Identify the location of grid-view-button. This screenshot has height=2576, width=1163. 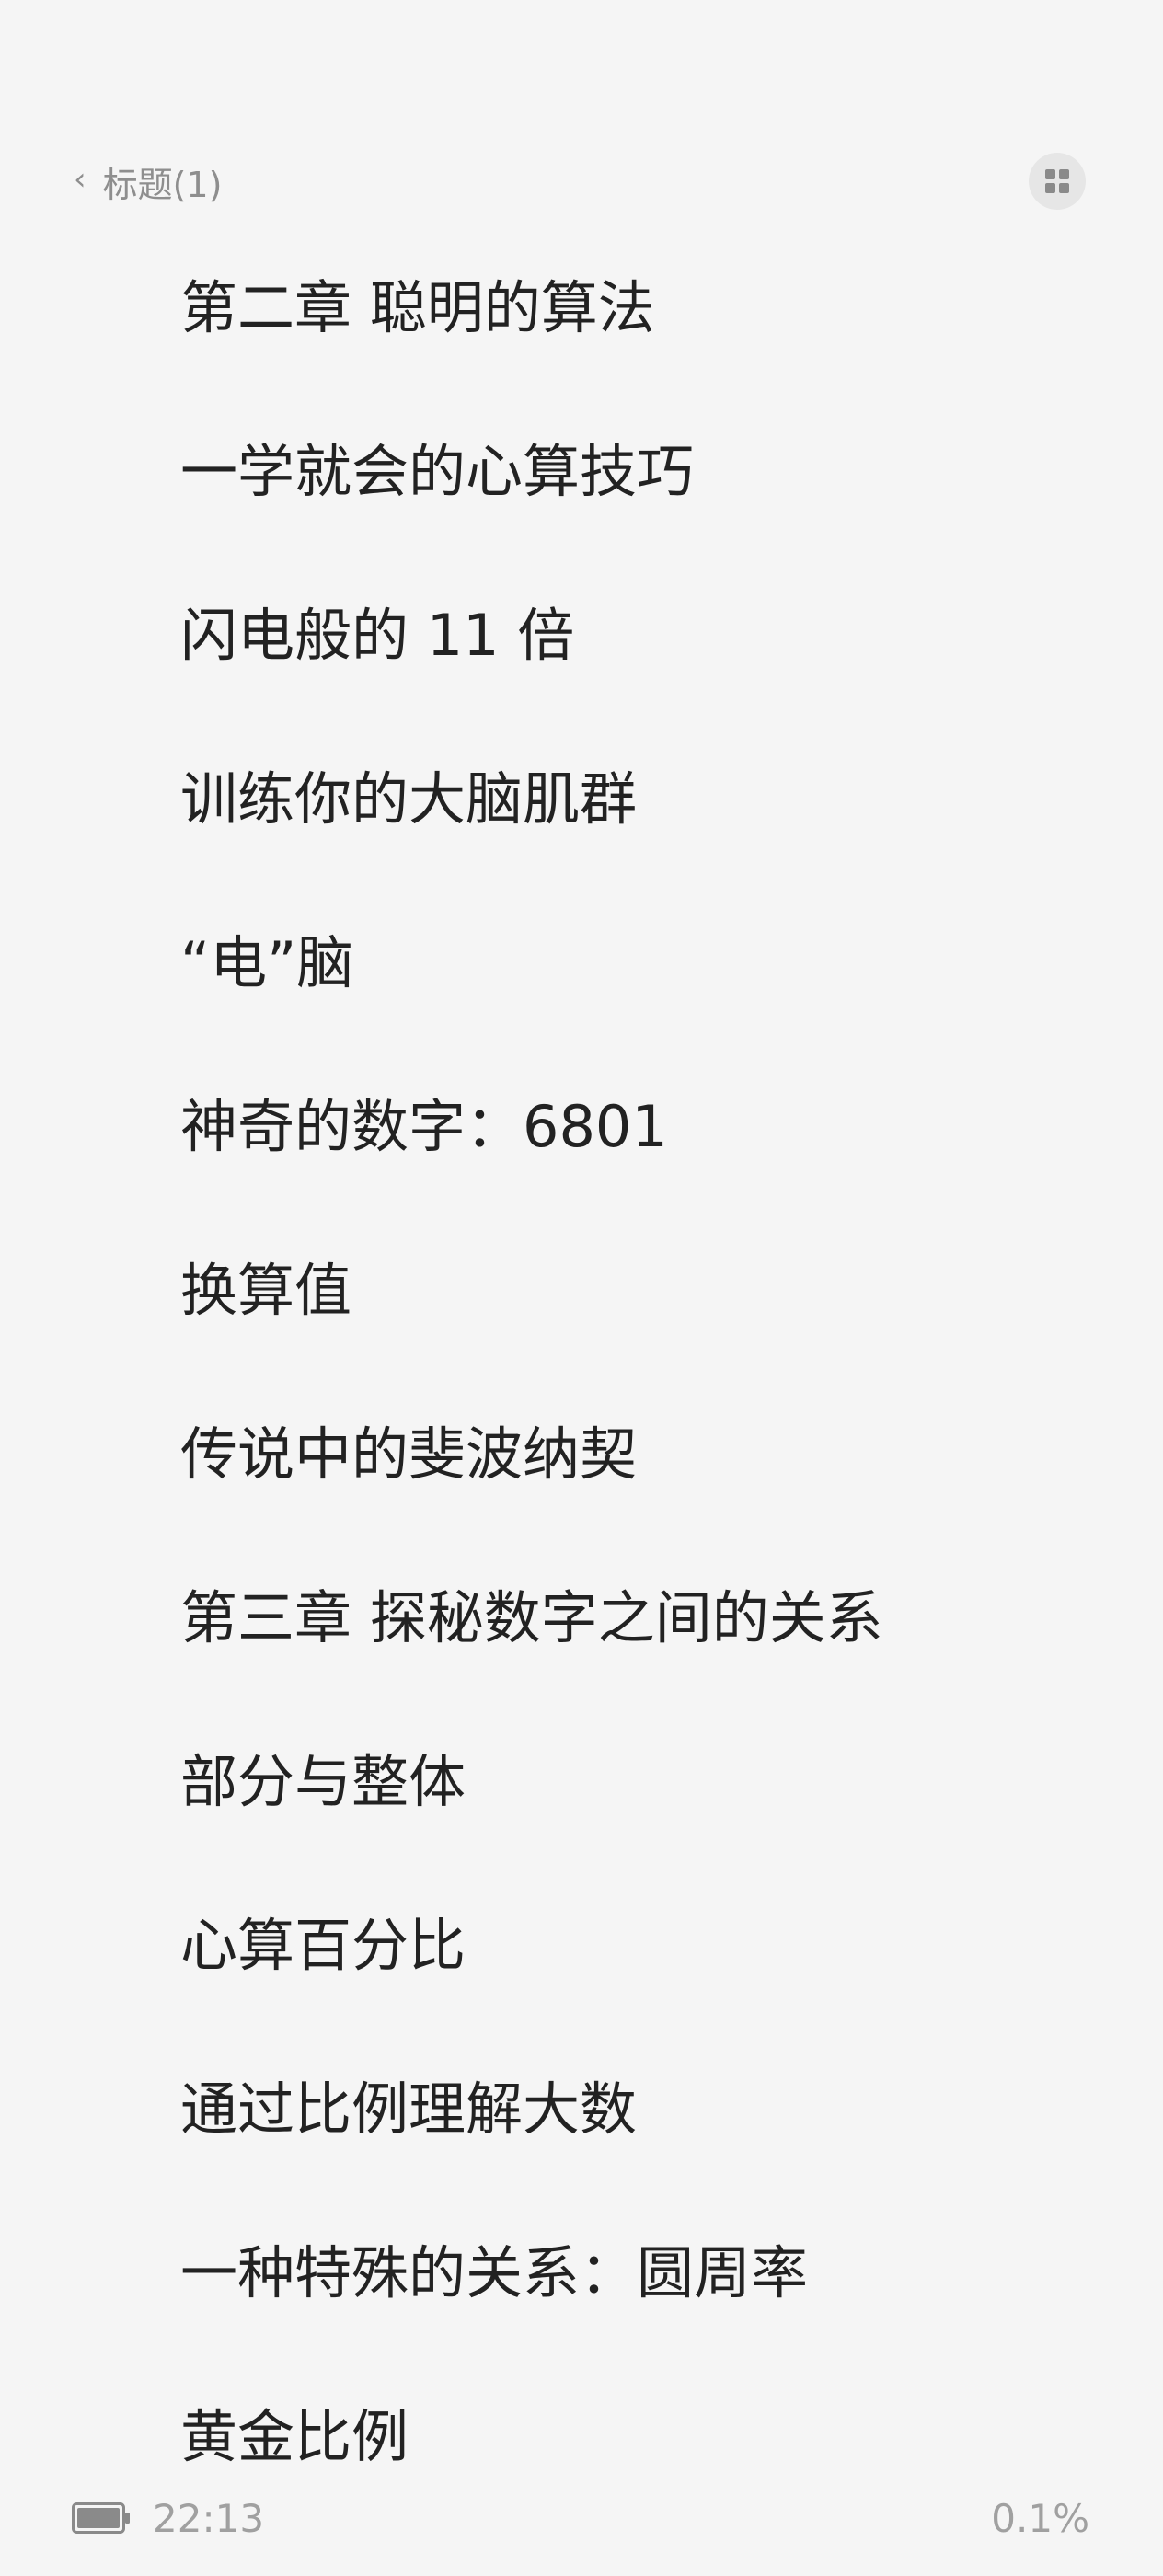
(1058, 181).